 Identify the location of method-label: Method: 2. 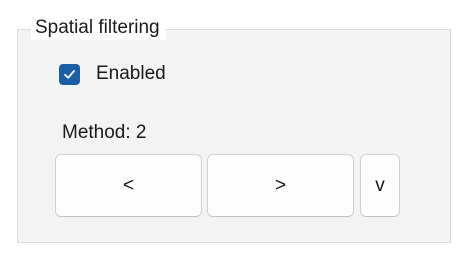
(104, 132).